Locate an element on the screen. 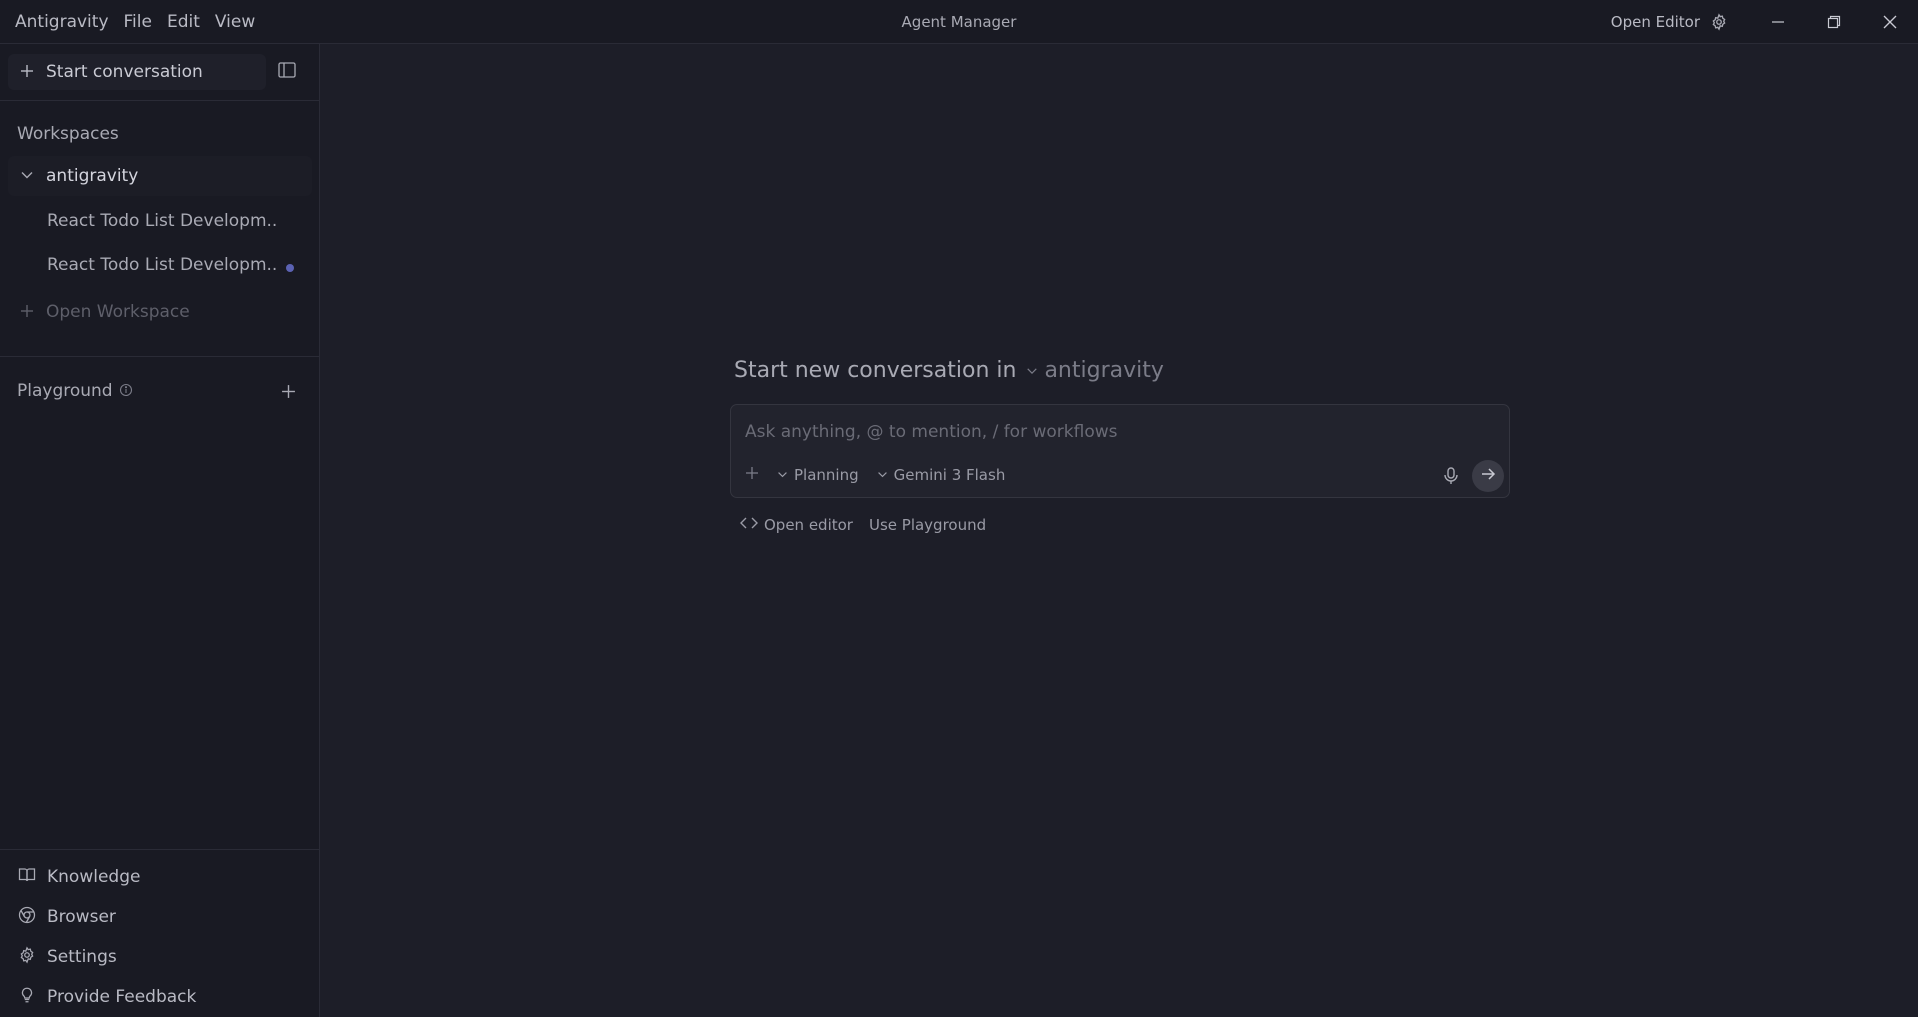  provide-feedback-label: Provide Feedback is located at coordinates (122, 997).